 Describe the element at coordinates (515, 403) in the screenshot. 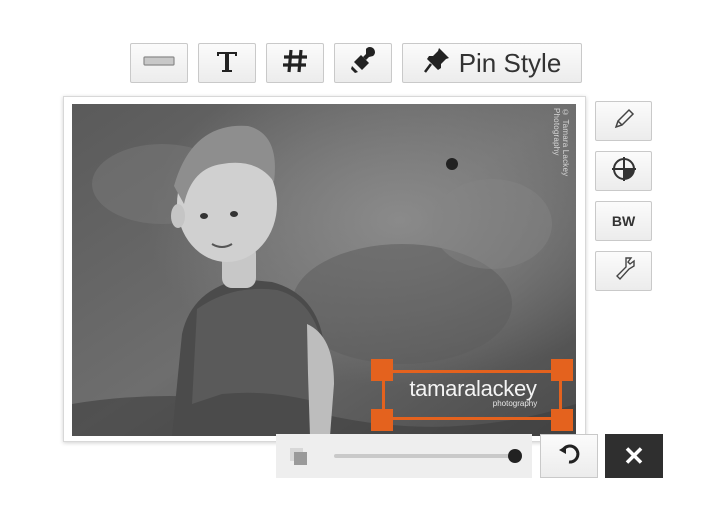

I see `watermark-logo-subtext: photography` at that location.